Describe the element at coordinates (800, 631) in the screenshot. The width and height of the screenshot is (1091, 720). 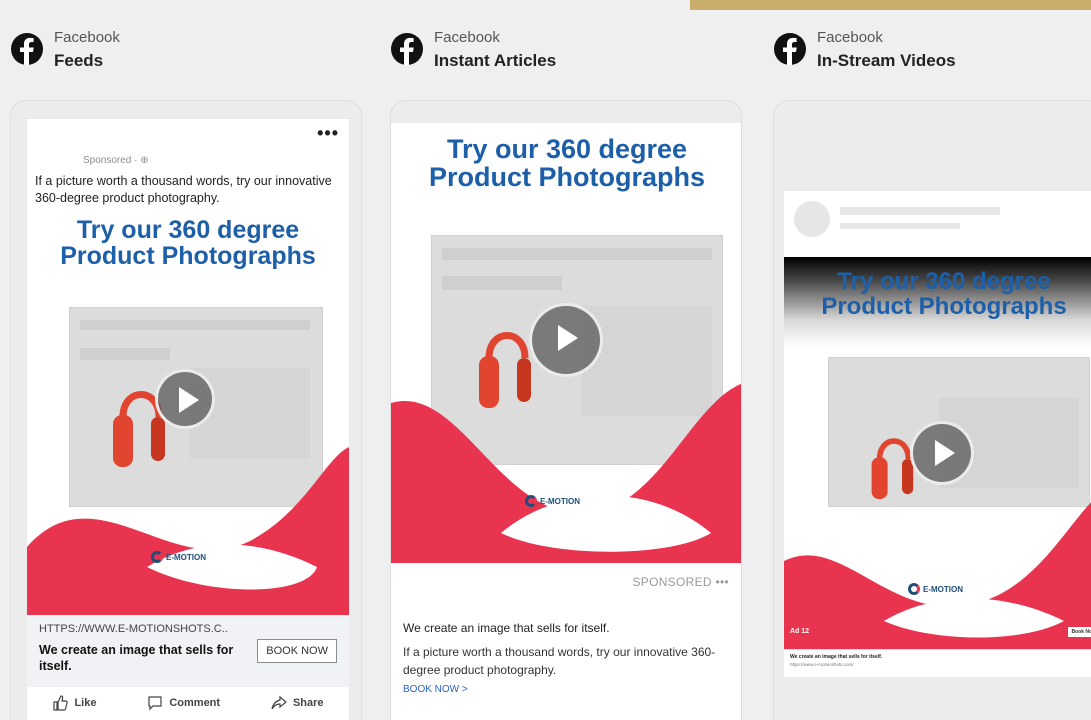
I see `ad-counter-label: Ad 12` at that location.